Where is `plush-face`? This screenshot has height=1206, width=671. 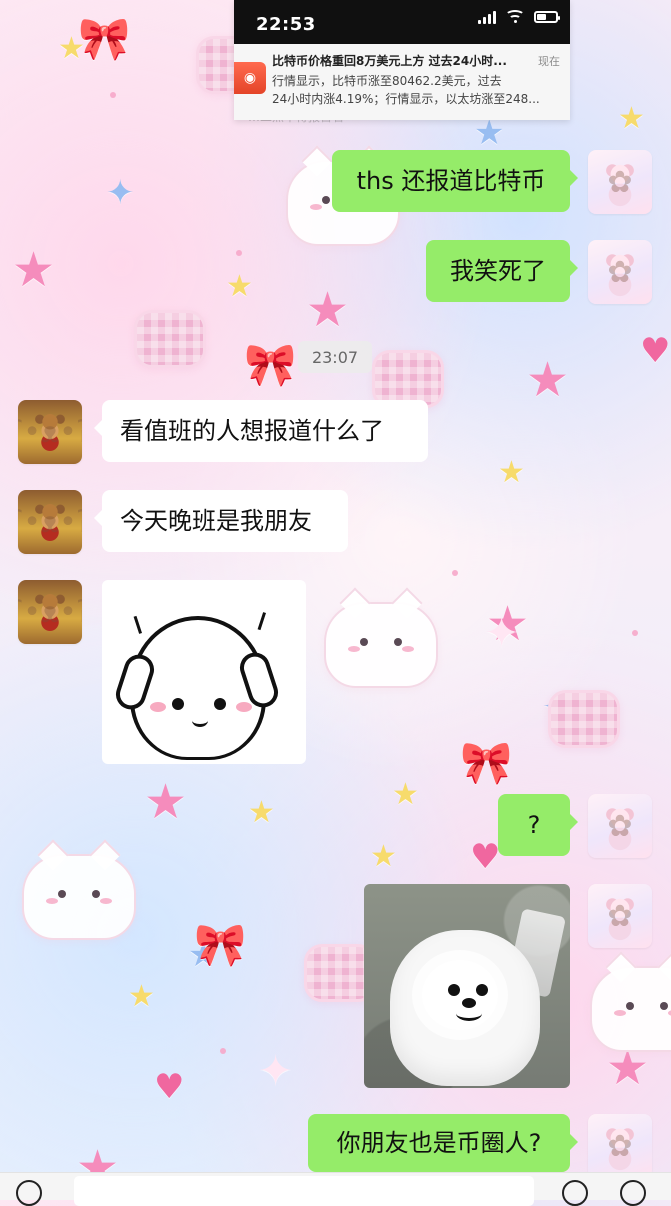 plush-face is located at coordinates (460, 995).